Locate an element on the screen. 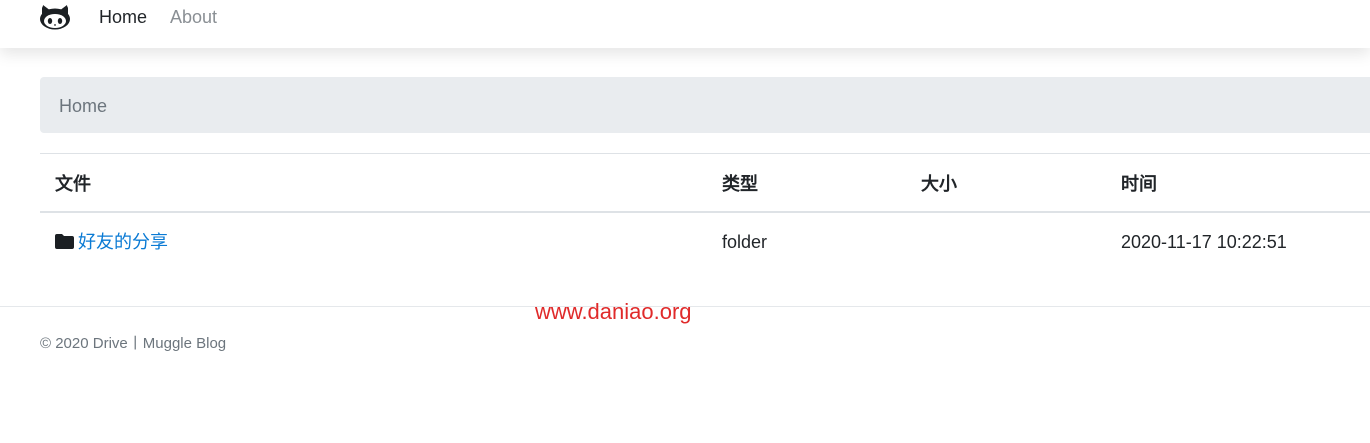  file-type: folder is located at coordinates (745, 242).